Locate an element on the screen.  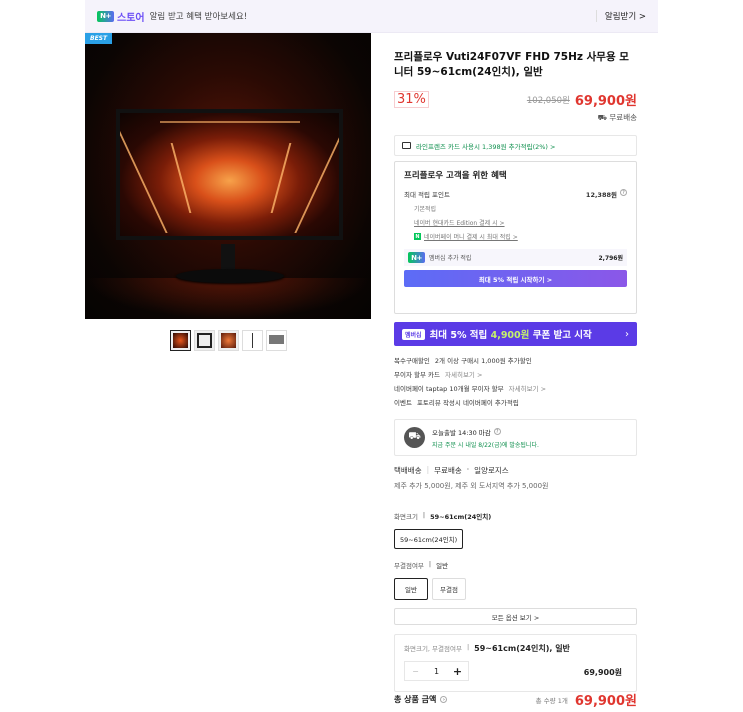
total-price-row: 총 상품 금액 › 총 수량 1개 69,900원 is located at coordinates (515, 699).